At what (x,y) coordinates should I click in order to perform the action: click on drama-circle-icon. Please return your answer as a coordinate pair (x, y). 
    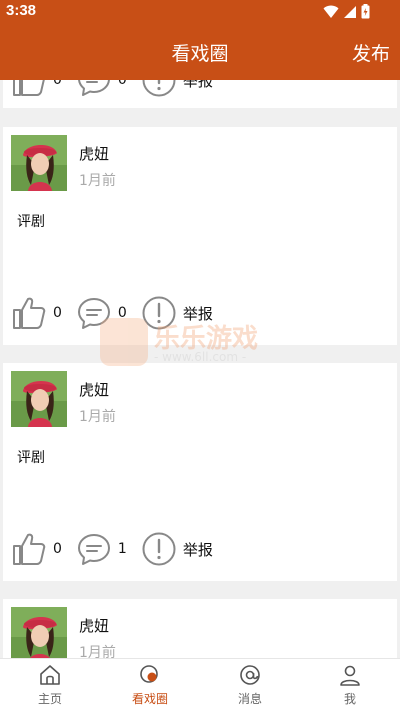
    Looking at the image, I should click on (149, 674).